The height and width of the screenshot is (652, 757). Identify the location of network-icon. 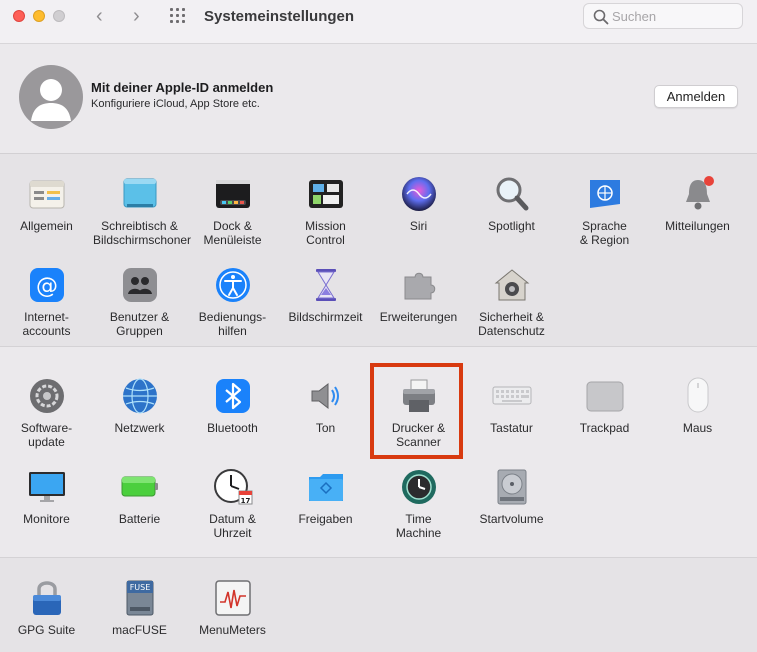
(139, 396).